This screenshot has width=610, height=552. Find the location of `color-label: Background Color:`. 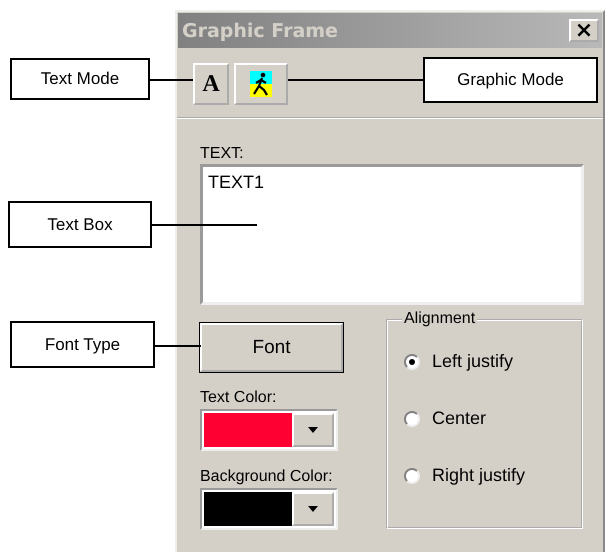

color-label: Background Color: is located at coordinates (267, 477).